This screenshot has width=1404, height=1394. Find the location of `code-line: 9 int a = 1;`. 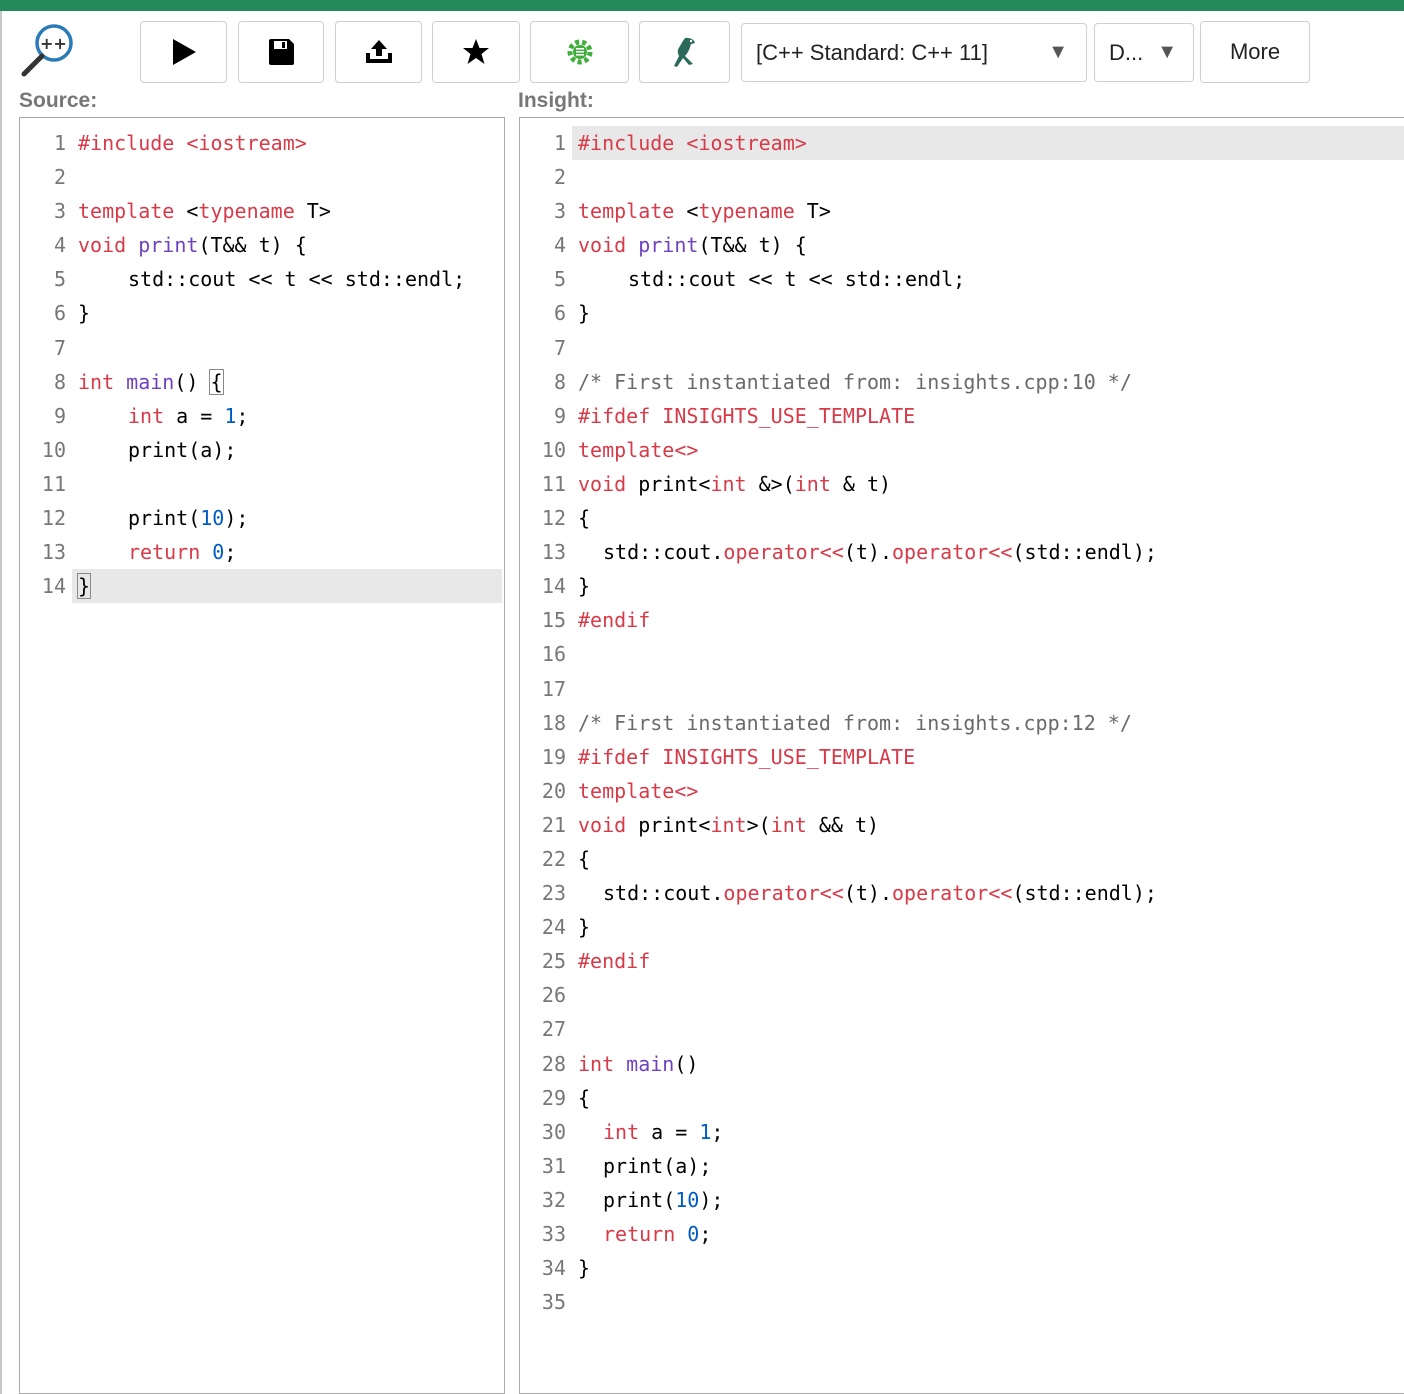

code-line: 9 int a = 1; is located at coordinates (151, 415).